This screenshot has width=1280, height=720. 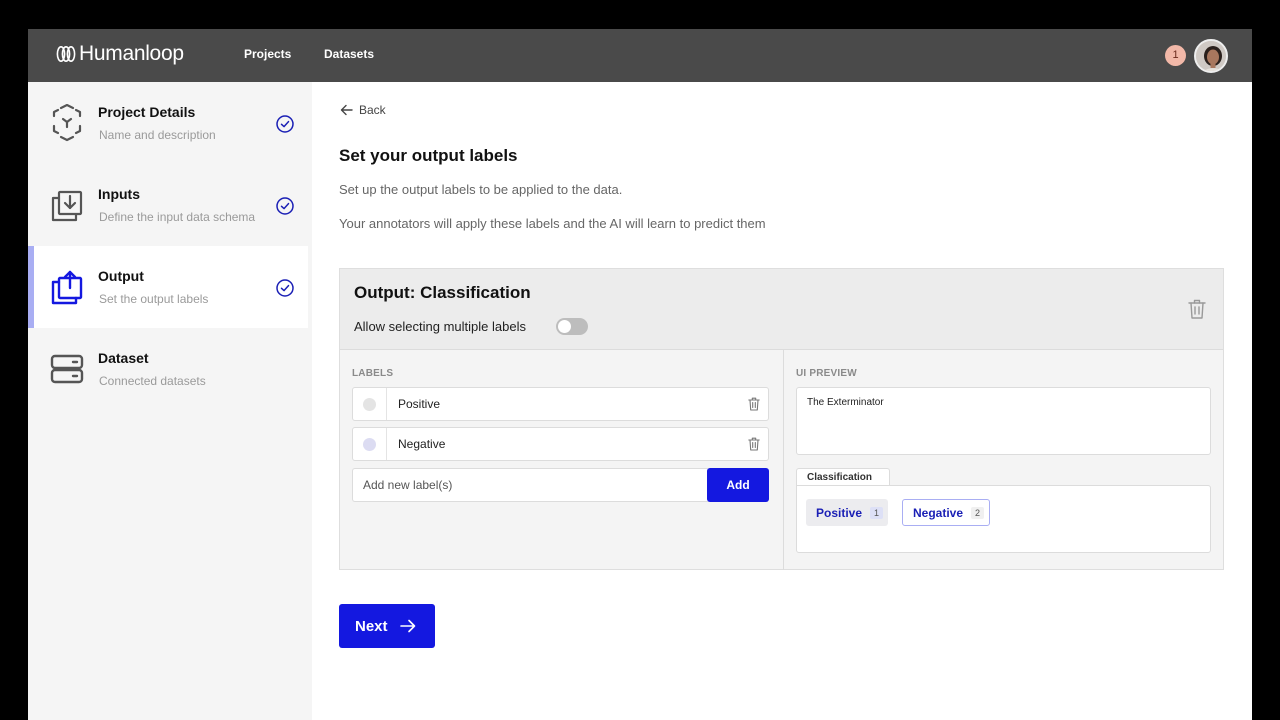 What do you see at coordinates (877, 512) in the screenshot?
I see `chip-shortcut: 1` at bounding box center [877, 512].